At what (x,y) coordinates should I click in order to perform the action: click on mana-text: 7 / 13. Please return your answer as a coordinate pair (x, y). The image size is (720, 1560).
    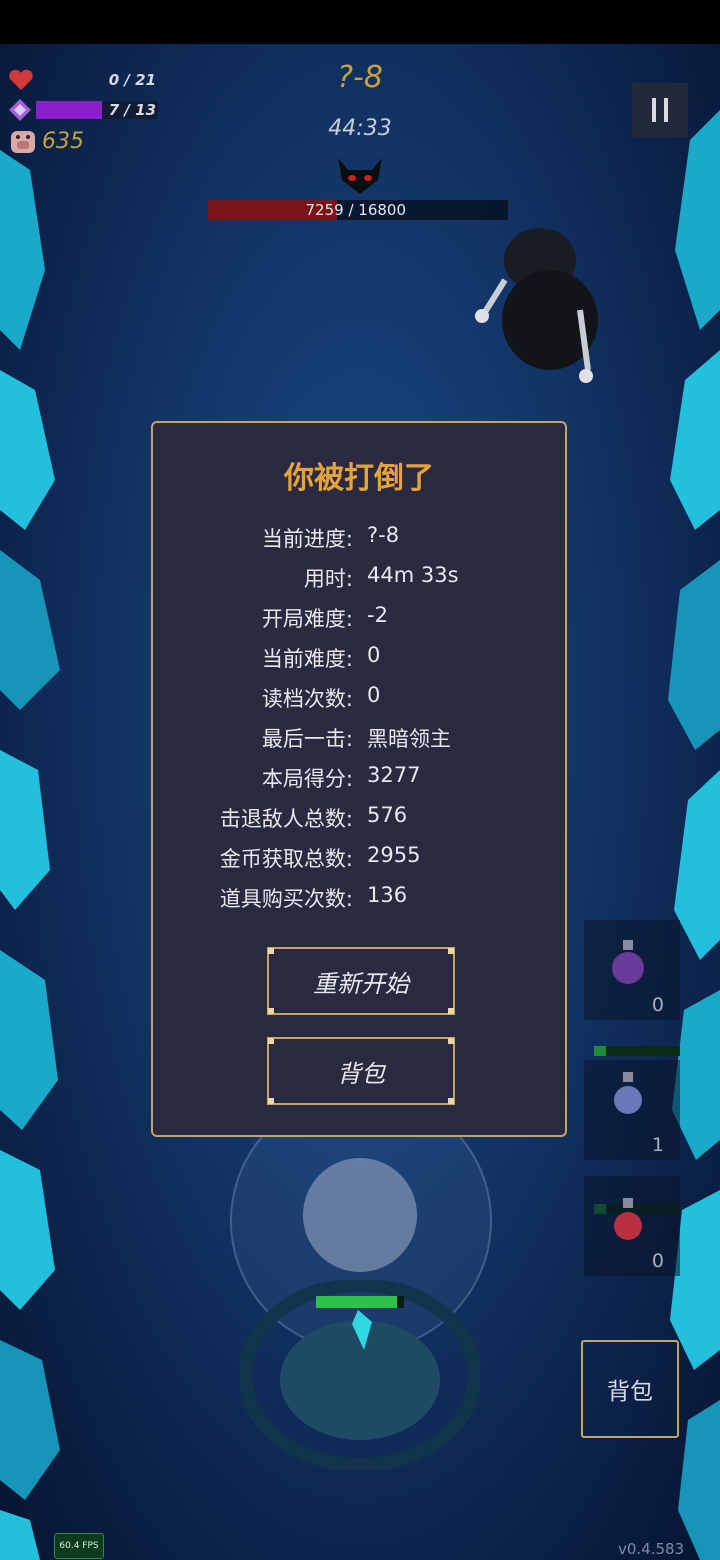
    Looking at the image, I should click on (132, 110).